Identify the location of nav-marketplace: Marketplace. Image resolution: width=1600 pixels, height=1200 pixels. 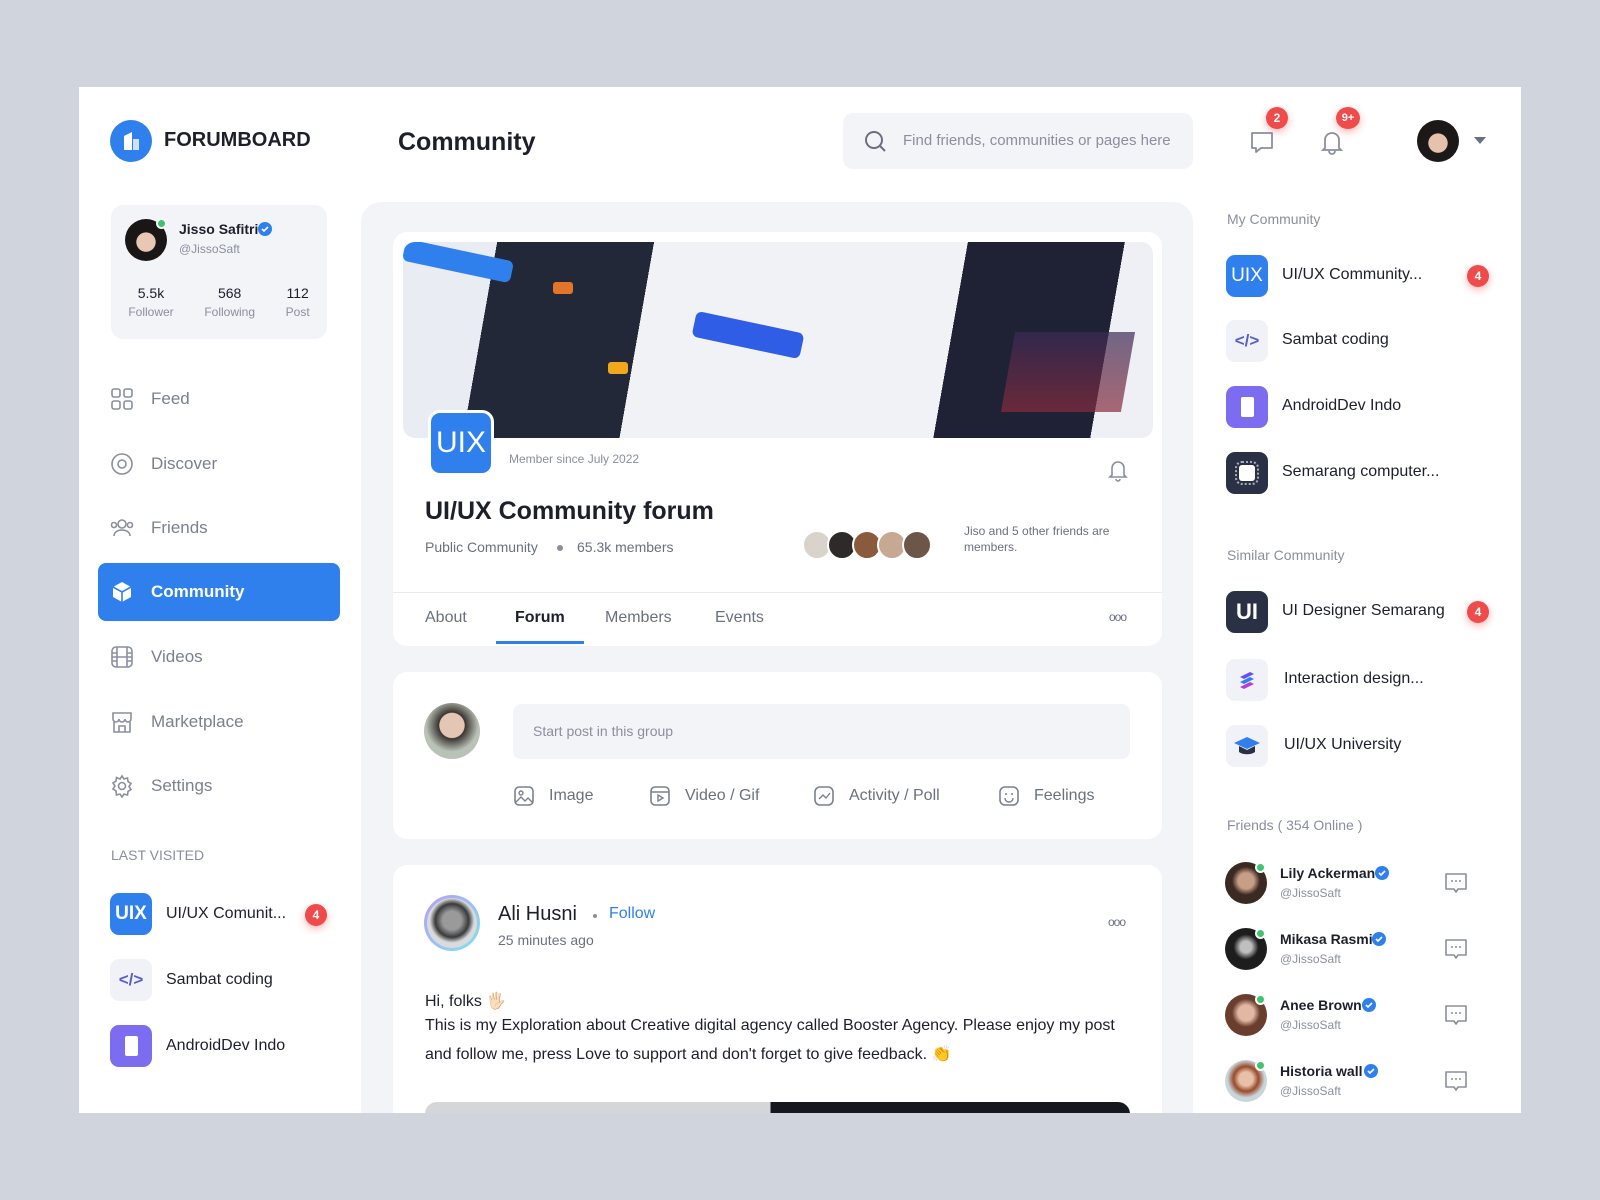
(219, 722).